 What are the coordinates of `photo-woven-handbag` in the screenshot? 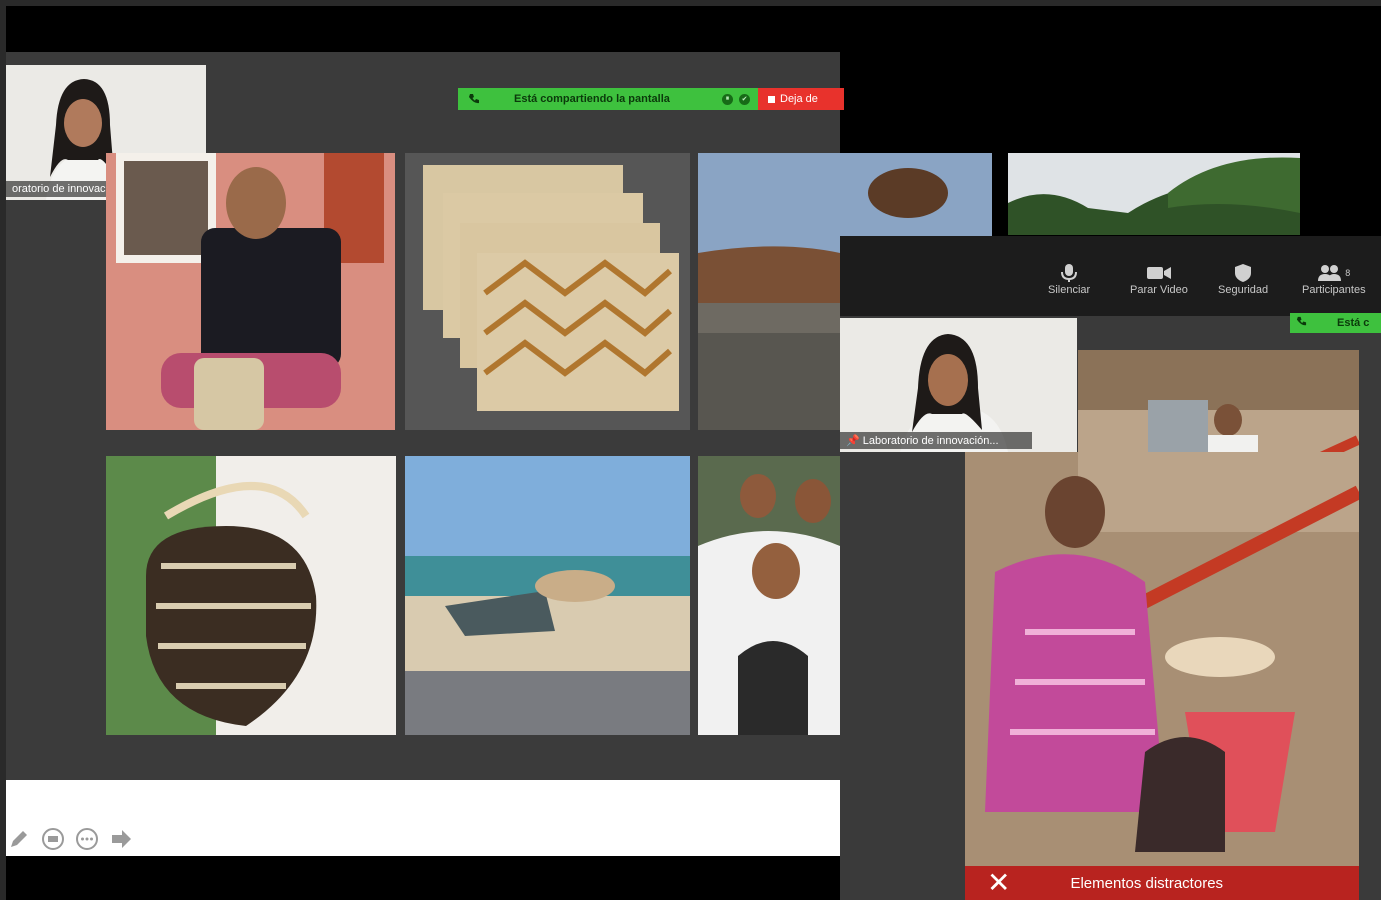 It's located at (251, 595).